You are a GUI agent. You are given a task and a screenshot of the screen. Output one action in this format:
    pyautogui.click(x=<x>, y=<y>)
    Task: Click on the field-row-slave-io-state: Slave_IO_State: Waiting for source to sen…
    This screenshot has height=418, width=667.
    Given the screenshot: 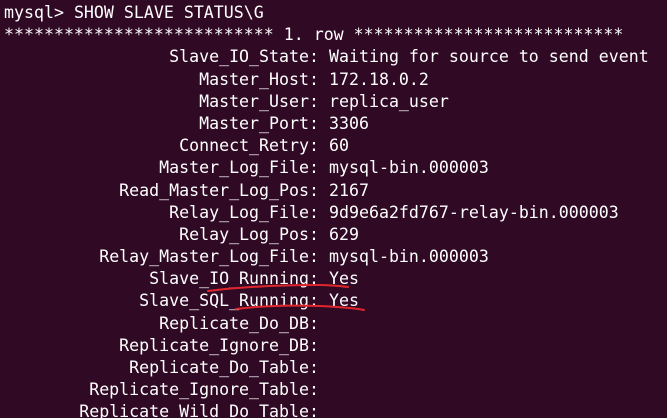 What is the action you would take?
    pyautogui.click(x=335, y=57)
    